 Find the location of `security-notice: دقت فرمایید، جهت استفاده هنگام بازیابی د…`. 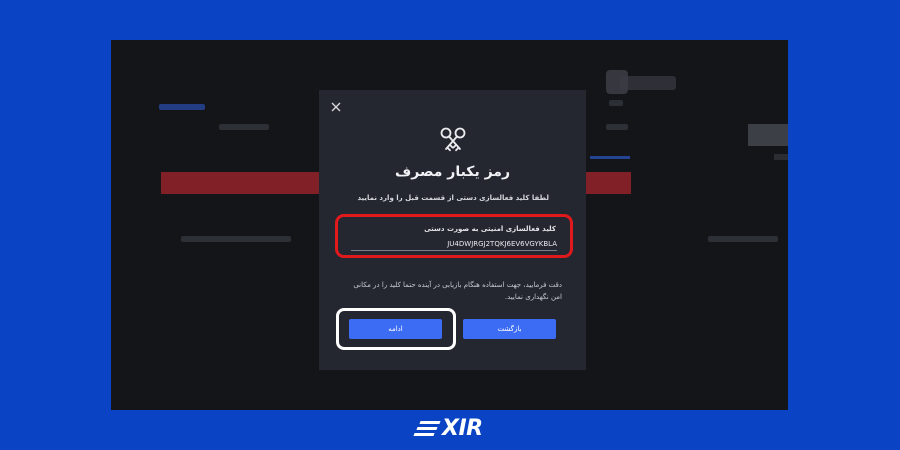

security-notice: دقت فرمایید، جهت استفاده هنگام بازیابی د… is located at coordinates (457, 291).